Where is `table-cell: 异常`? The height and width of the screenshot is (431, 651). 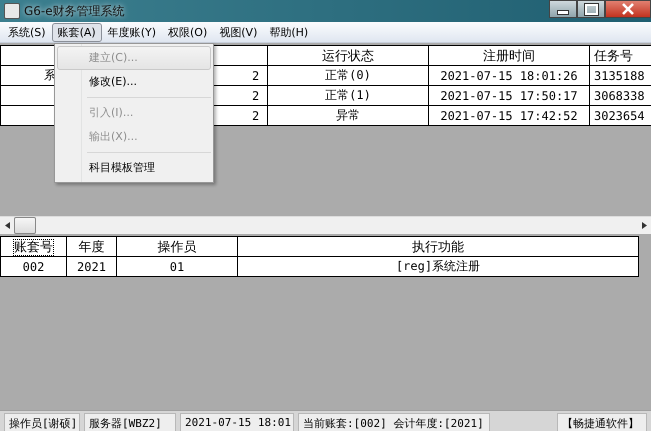 table-cell: 异常 is located at coordinates (348, 115).